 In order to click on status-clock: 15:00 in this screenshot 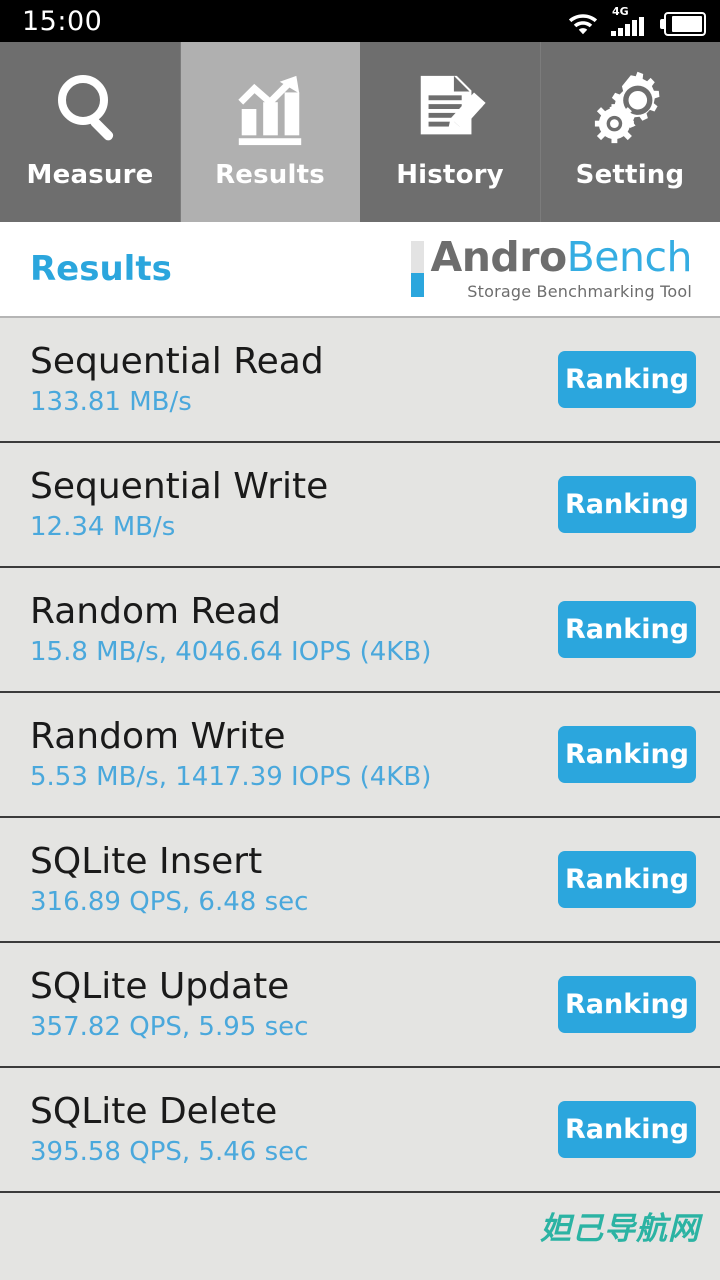, I will do `click(62, 21)`.